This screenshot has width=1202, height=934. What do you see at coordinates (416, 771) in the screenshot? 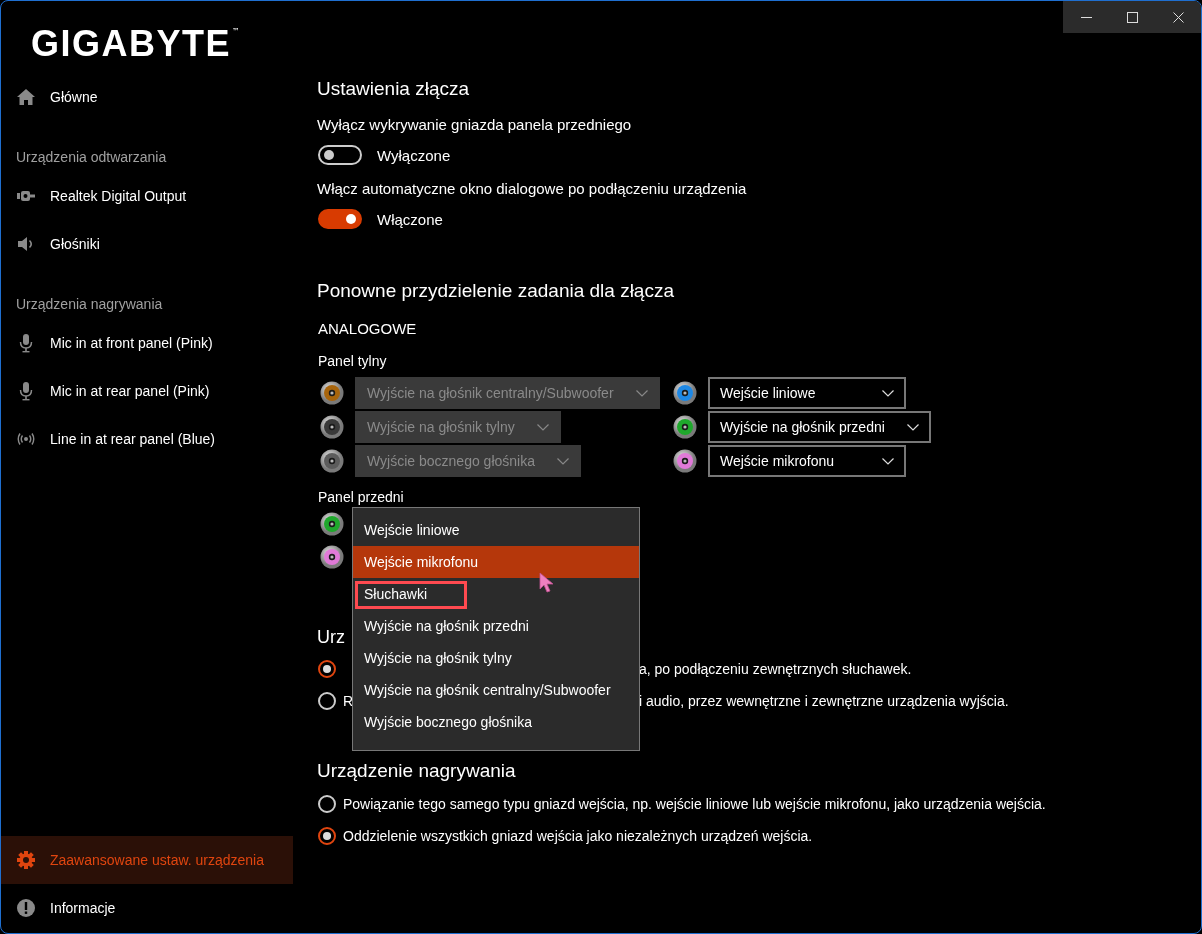
I see `section-heading: Urządzenie nagrywania` at bounding box center [416, 771].